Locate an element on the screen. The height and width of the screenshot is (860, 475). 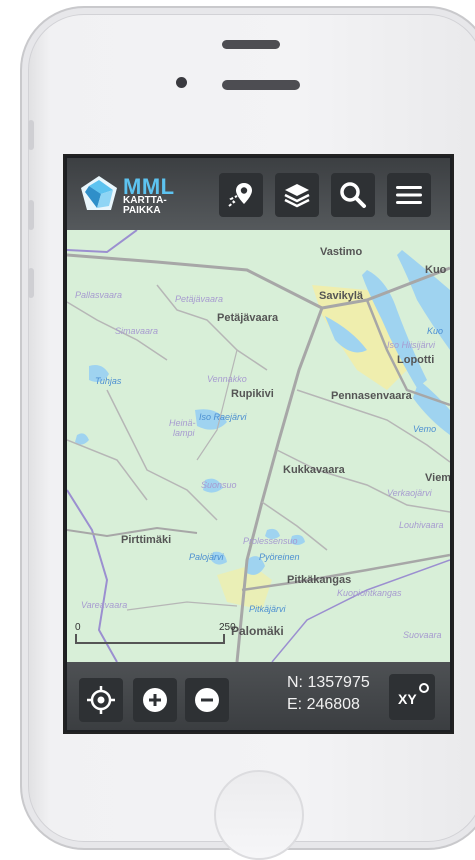
mml-logo-icon is located at coordinates (99, 193).